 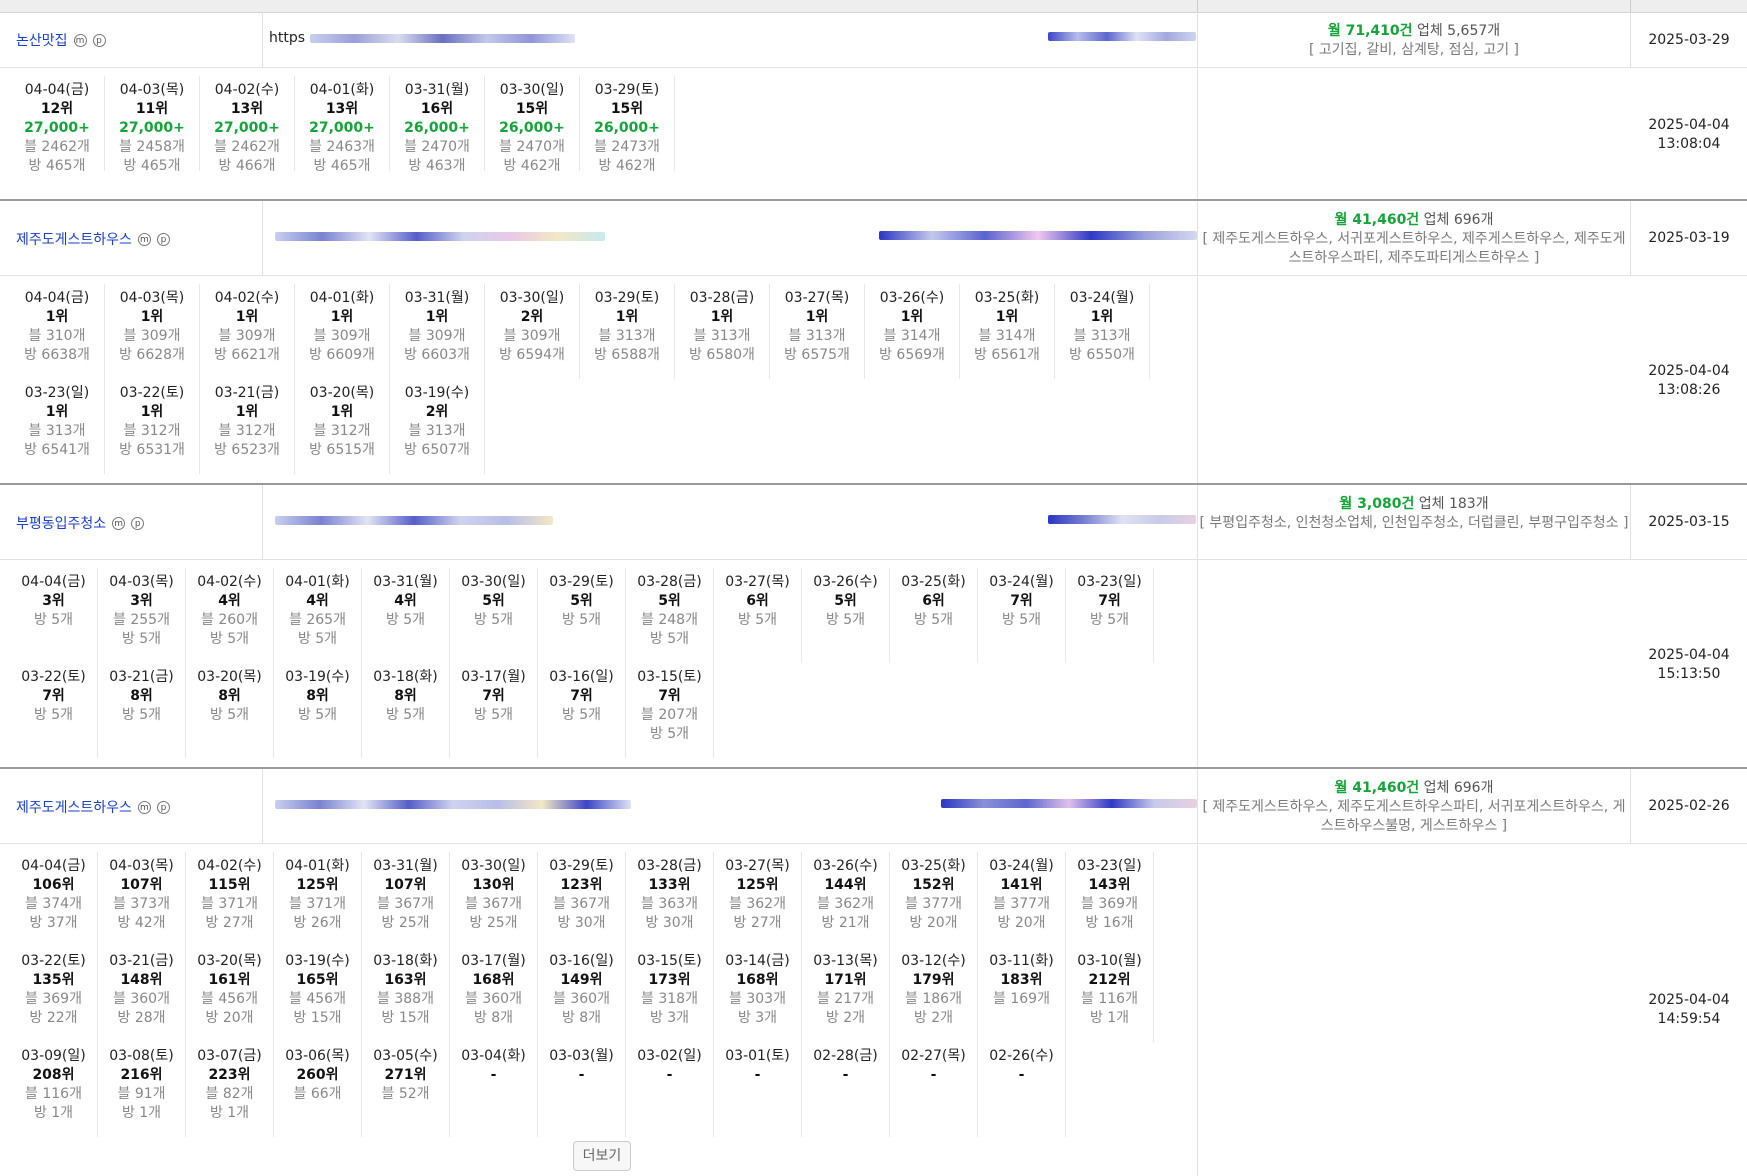 I want to click on rank-date: 03-19(수), so click(x=437, y=393).